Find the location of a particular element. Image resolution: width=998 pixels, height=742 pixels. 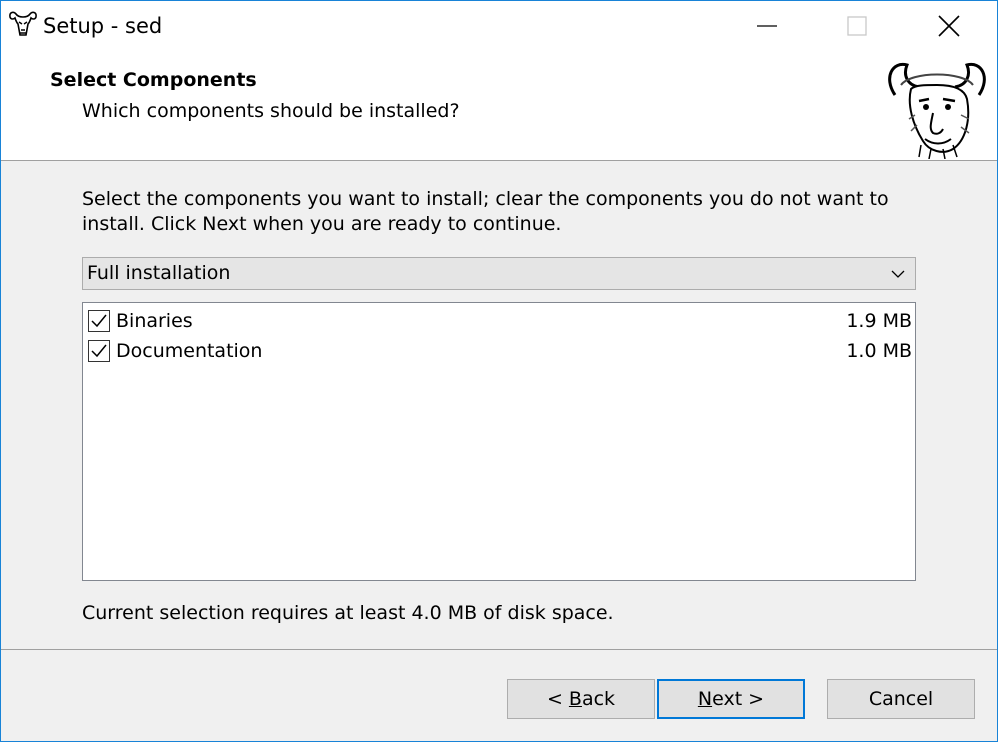

maximize-button is located at coordinates (857, 26).